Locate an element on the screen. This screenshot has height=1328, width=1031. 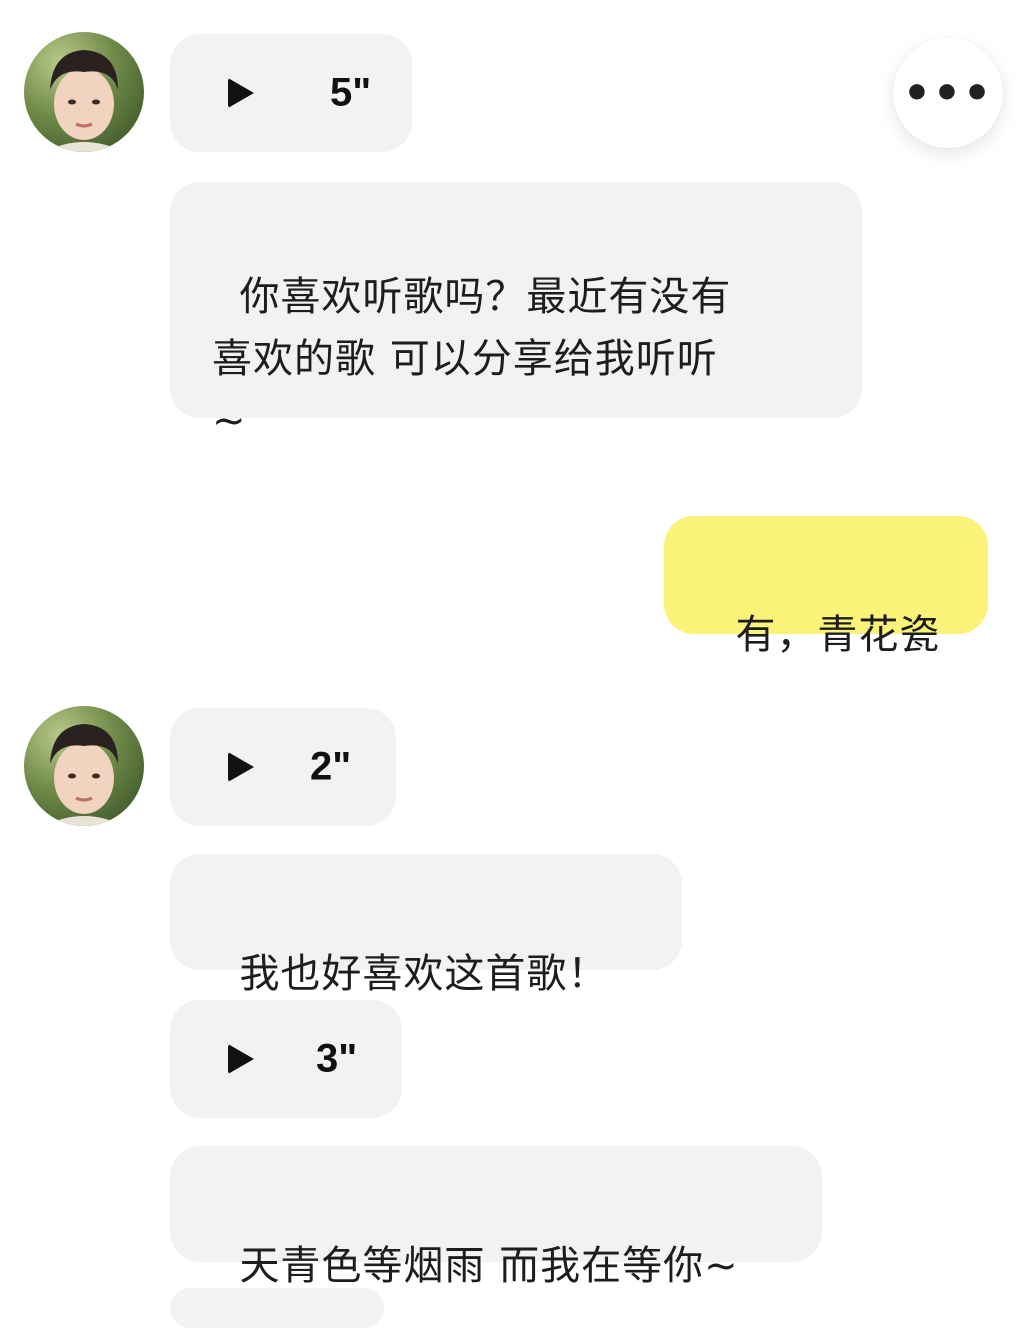
incoming-text-message: 天青色等烟雨 而我在等你~ is located at coordinates (496, 1217).